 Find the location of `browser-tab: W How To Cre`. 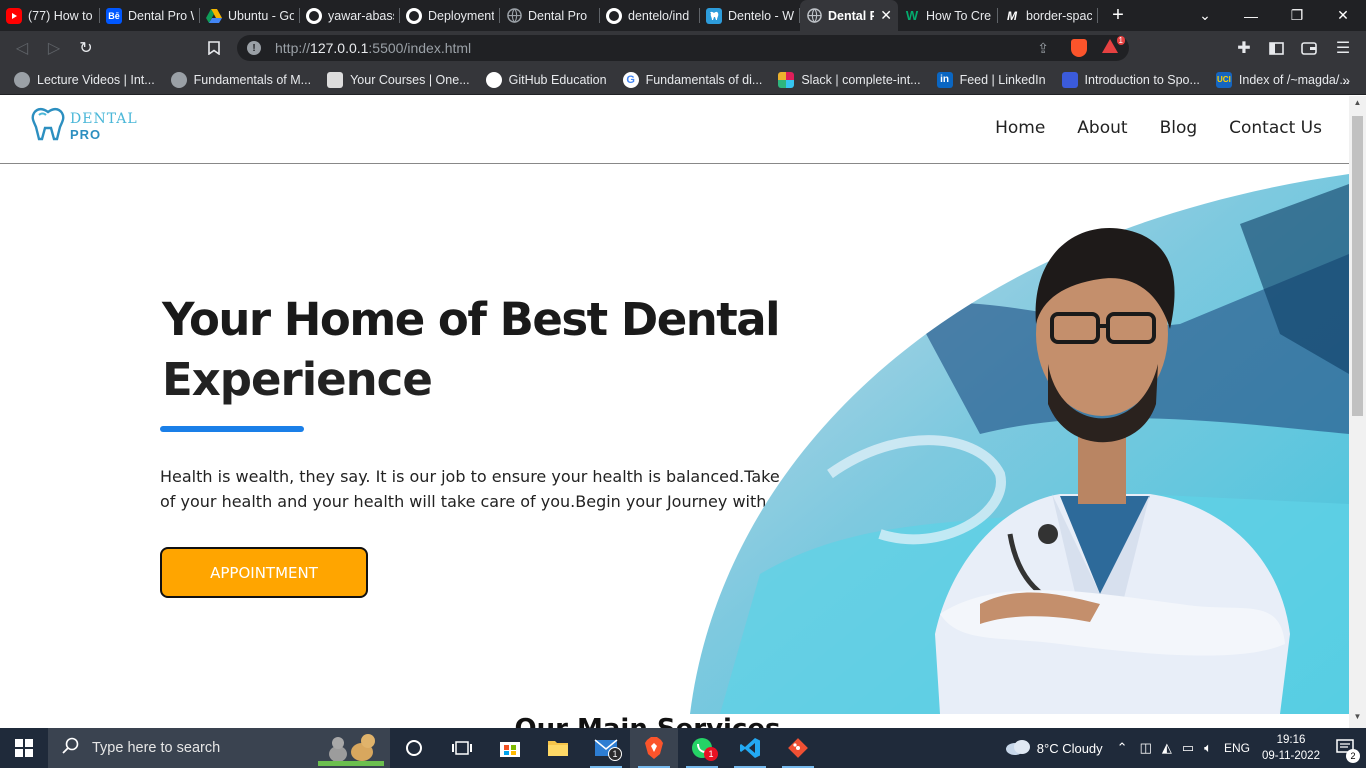

browser-tab: W How To Cre is located at coordinates (948, 15).